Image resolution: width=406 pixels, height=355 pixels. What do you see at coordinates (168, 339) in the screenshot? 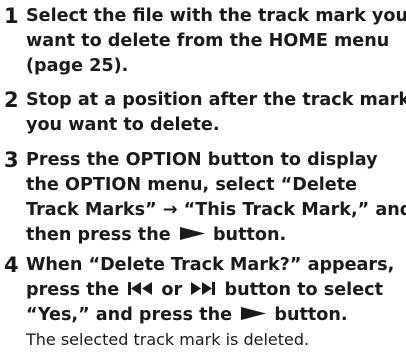
I see `step-result: The selected track mark is deleted.` at bounding box center [168, 339].